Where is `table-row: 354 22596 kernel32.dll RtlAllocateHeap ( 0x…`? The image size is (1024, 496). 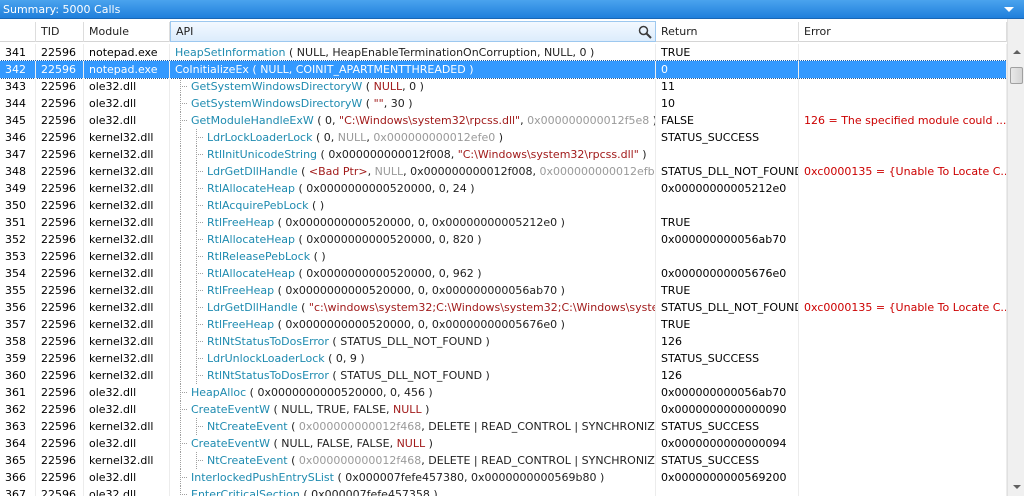 table-row: 354 22596 kernel32.dll RtlAllocateHeap ( 0x… is located at coordinates (503, 273).